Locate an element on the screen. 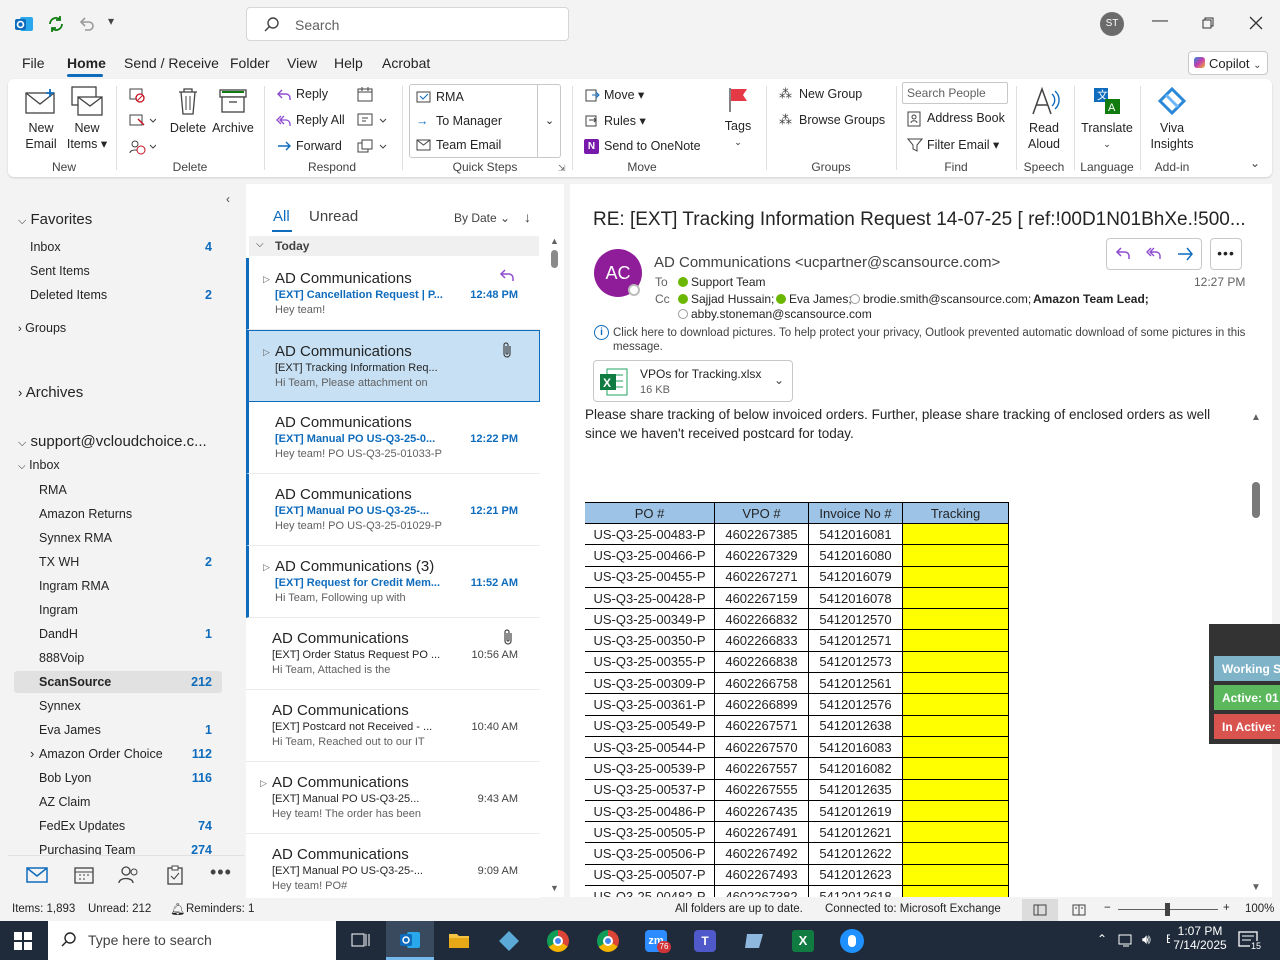 This screenshot has height=960, width=1280. reply-all-button: Reply All is located at coordinates (310, 120).